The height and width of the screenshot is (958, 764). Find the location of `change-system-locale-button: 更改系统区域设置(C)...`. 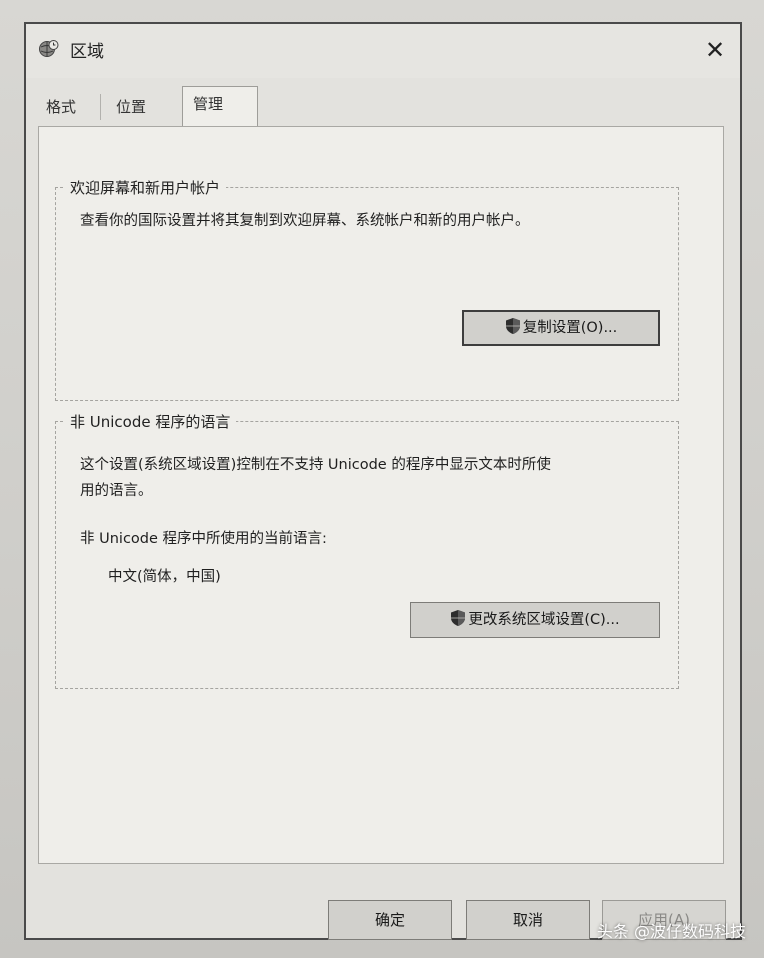

change-system-locale-button: 更改系统区域设置(C)... is located at coordinates (535, 620).